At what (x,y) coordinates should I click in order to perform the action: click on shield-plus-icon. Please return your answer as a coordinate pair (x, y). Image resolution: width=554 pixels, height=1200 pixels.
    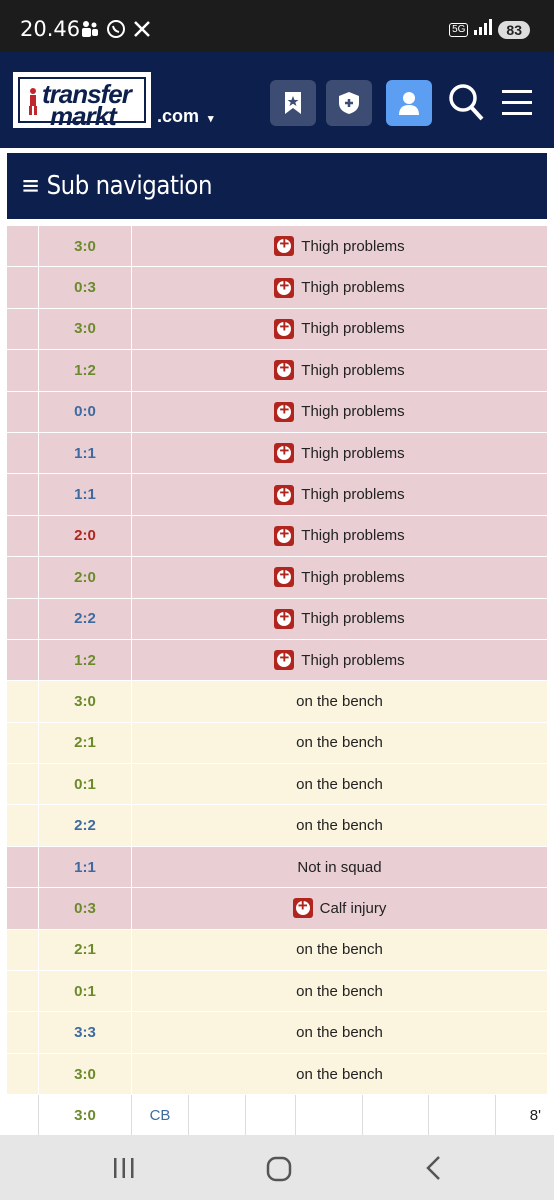
    Looking at the image, I should click on (349, 103).